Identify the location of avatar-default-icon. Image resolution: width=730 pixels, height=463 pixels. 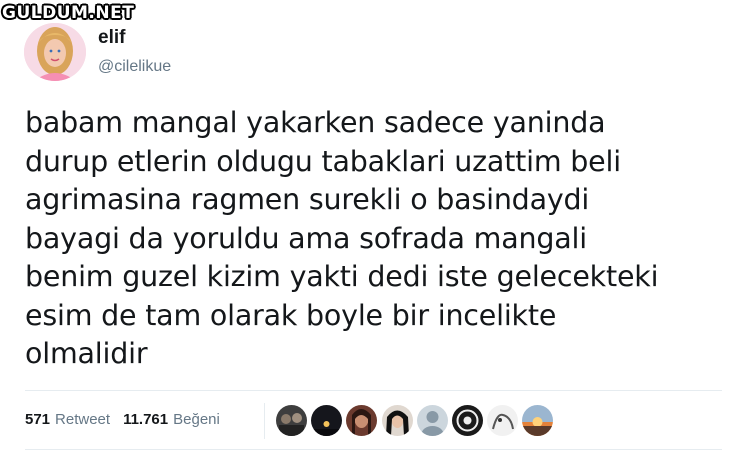
(432, 420).